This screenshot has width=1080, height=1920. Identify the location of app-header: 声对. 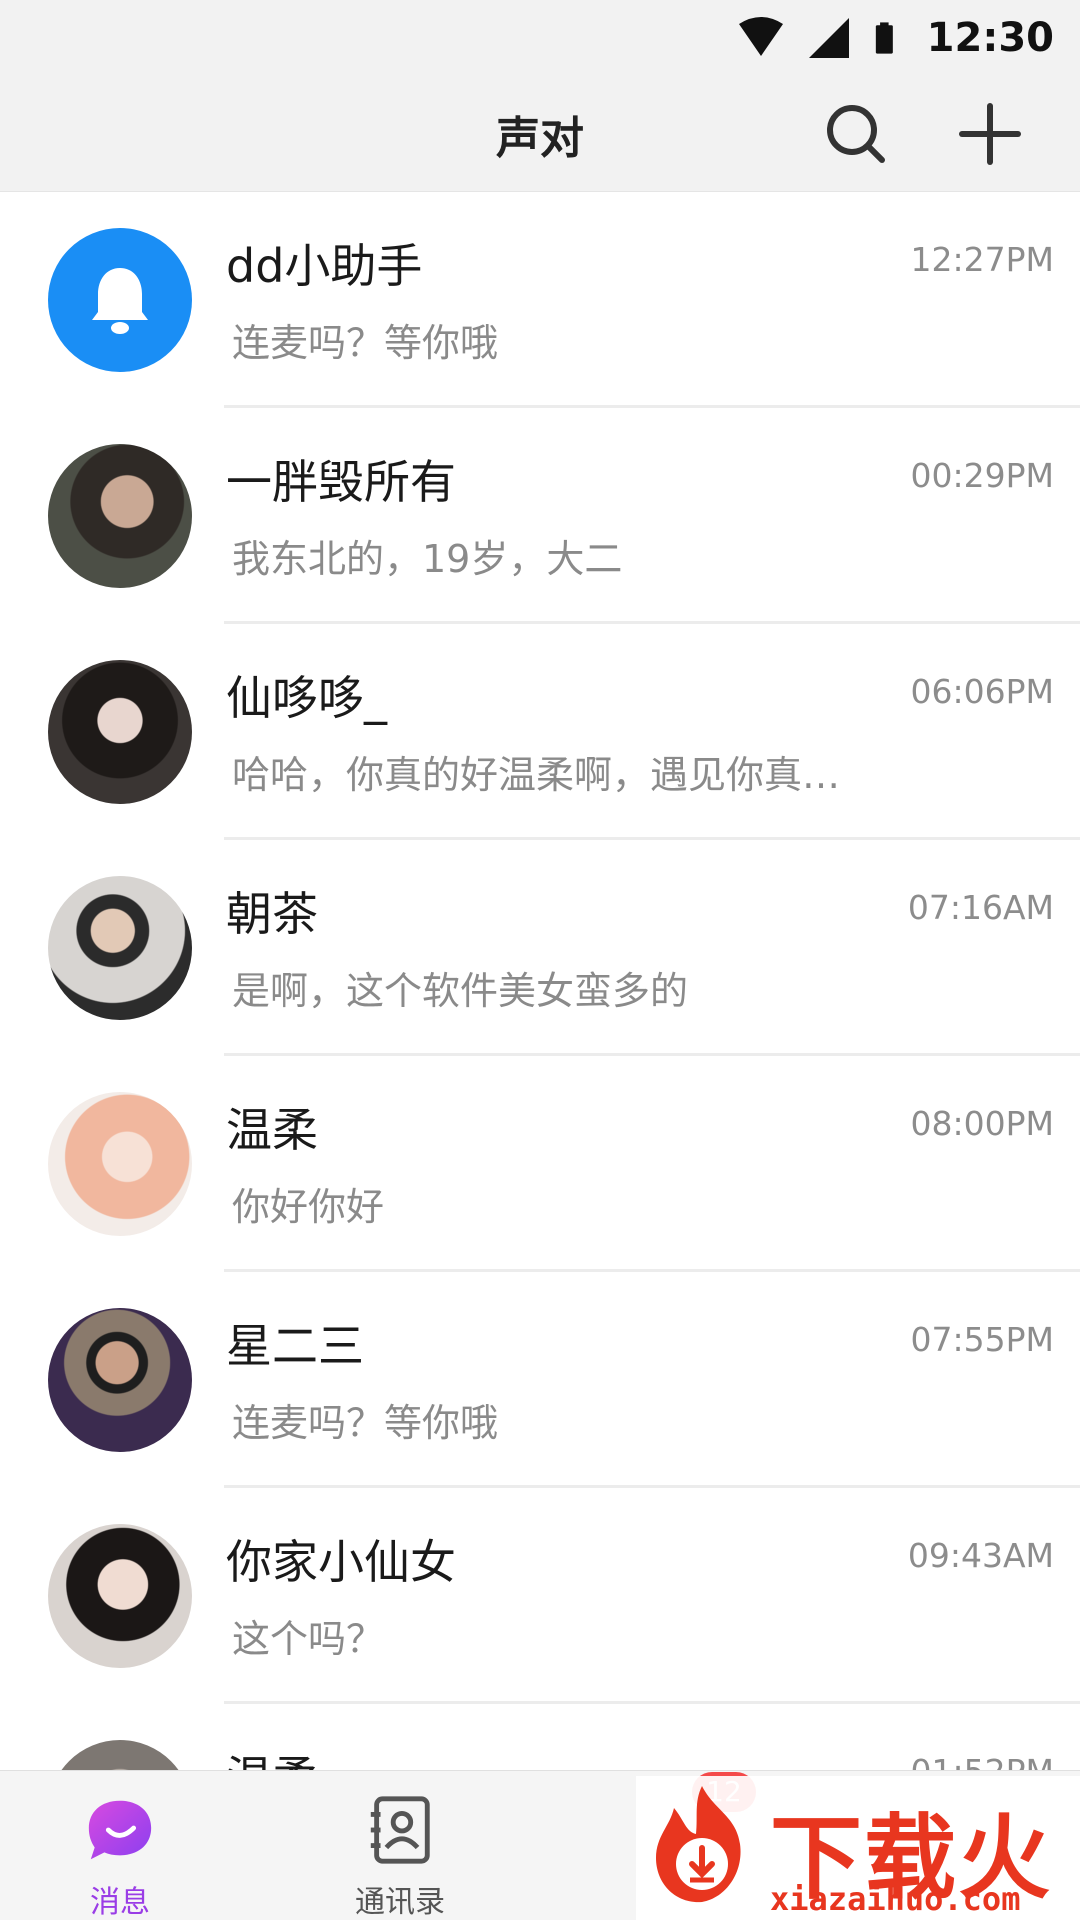
(540, 134).